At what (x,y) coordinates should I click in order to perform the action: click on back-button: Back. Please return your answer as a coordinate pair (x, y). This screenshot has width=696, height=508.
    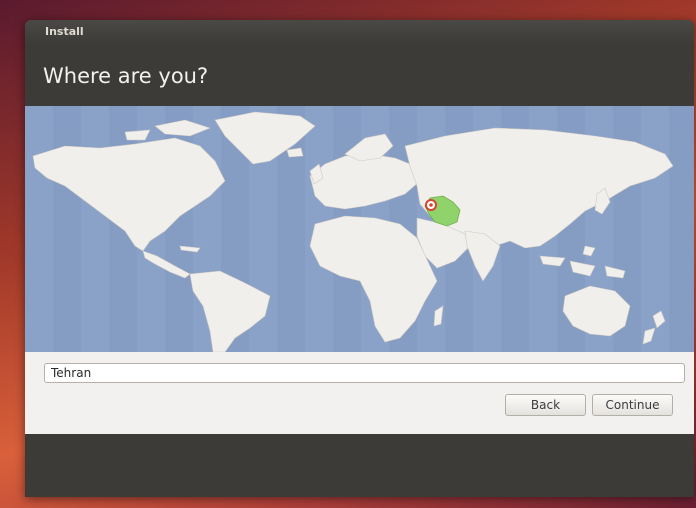
    Looking at the image, I should click on (545, 405).